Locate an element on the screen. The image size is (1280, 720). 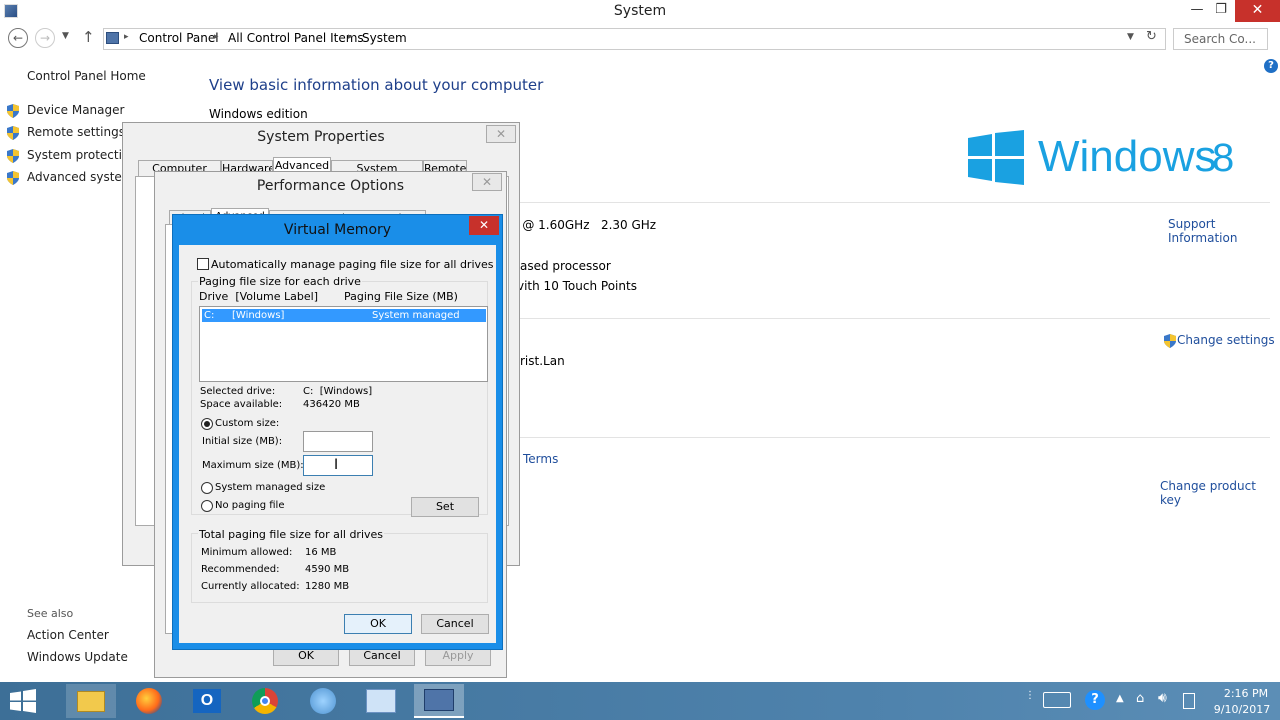
drive-volume-label: [Windows] is located at coordinates (258, 315).